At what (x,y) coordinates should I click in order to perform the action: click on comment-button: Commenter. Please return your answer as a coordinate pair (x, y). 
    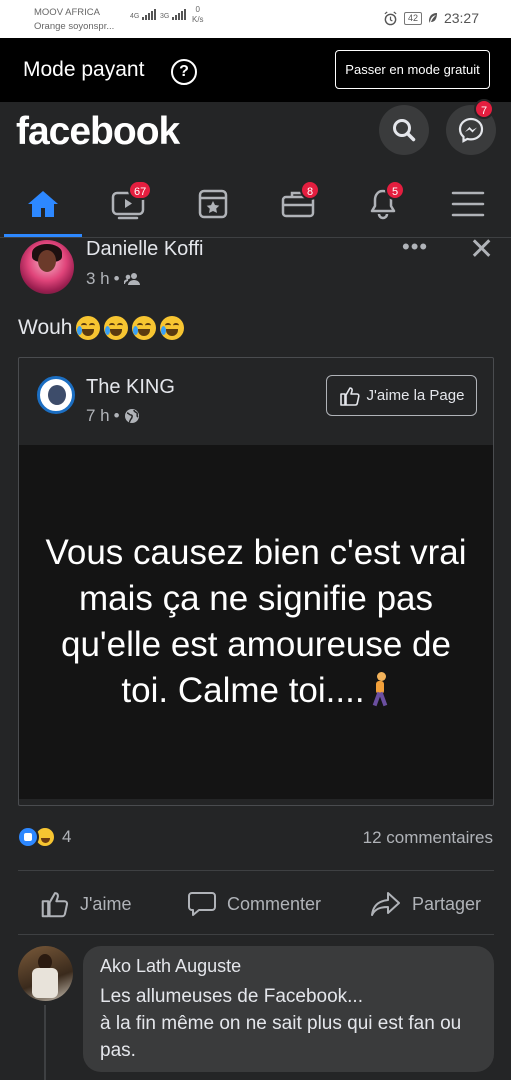
    Looking at the image, I should click on (254, 904).